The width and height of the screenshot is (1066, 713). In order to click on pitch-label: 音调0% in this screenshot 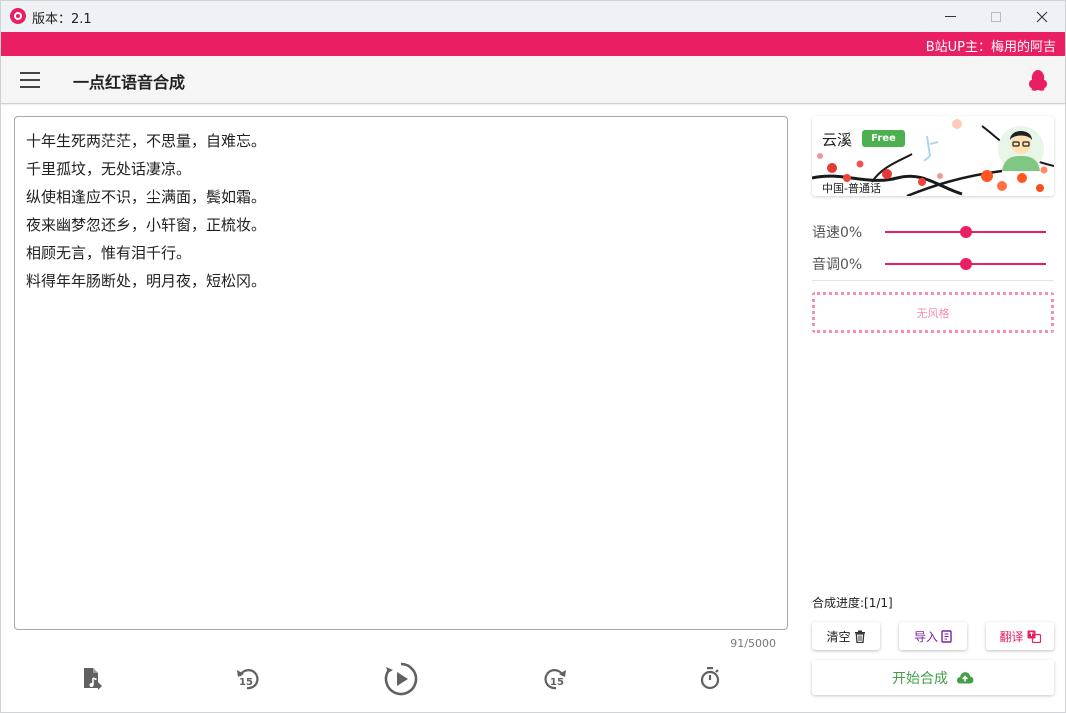, I will do `click(837, 265)`.